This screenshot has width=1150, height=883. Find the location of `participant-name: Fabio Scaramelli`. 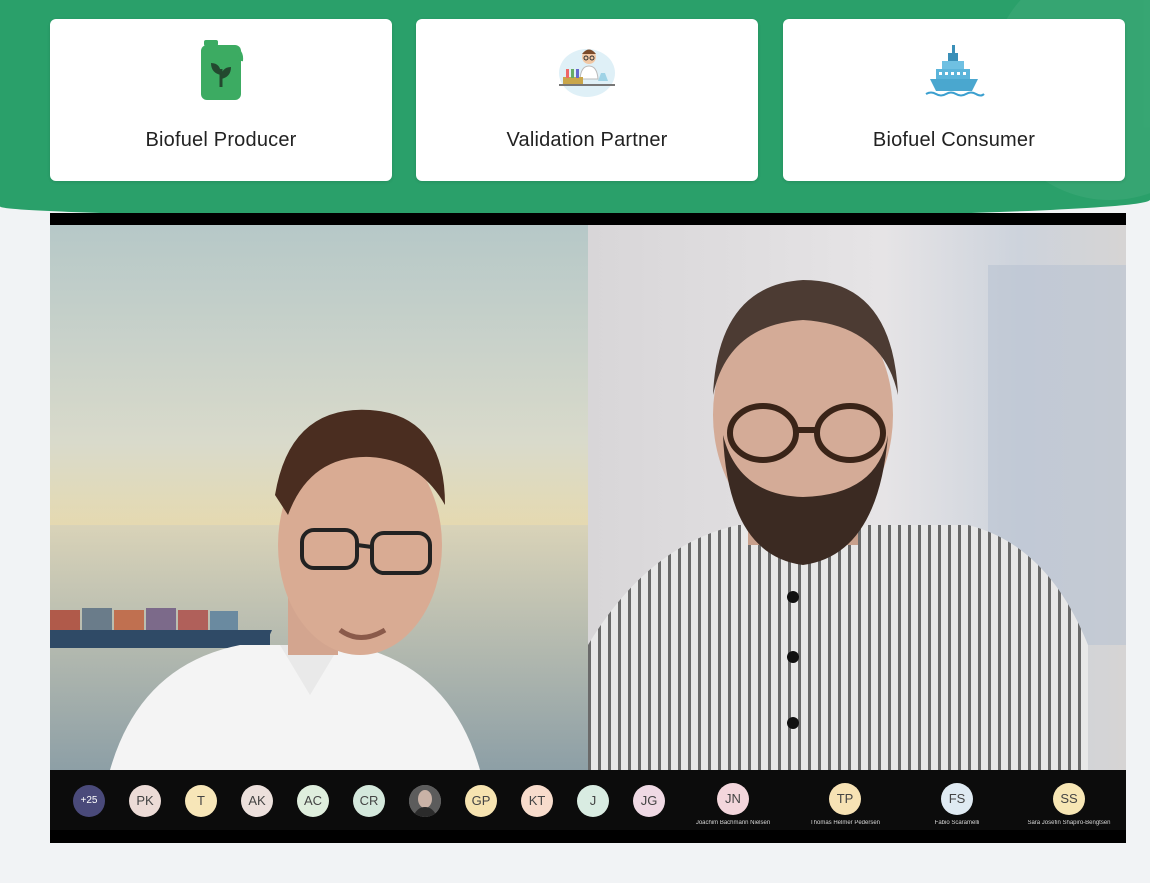

participant-name: Fabio Scaramelli is located at coordinates (957, 823).